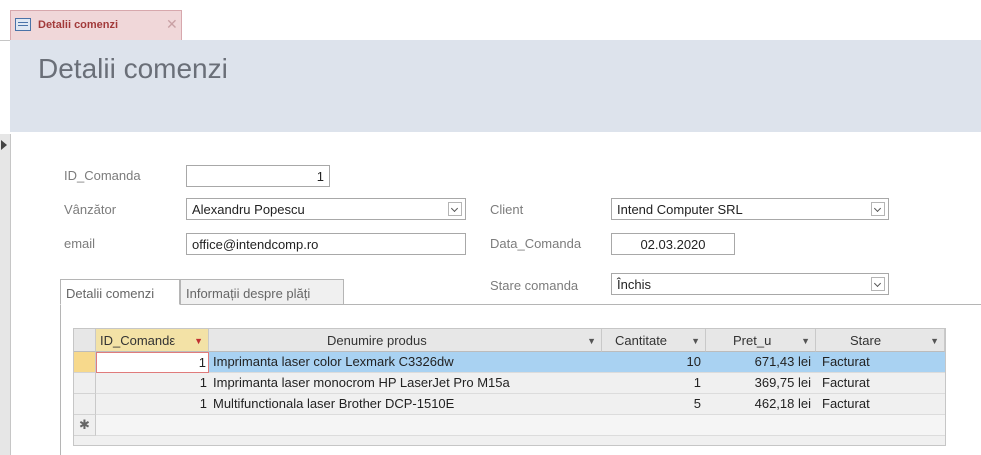  Describe the element at coordinates (880, 340) in the screenshot. I see `column-header-stare: Stare ▼` at that location.